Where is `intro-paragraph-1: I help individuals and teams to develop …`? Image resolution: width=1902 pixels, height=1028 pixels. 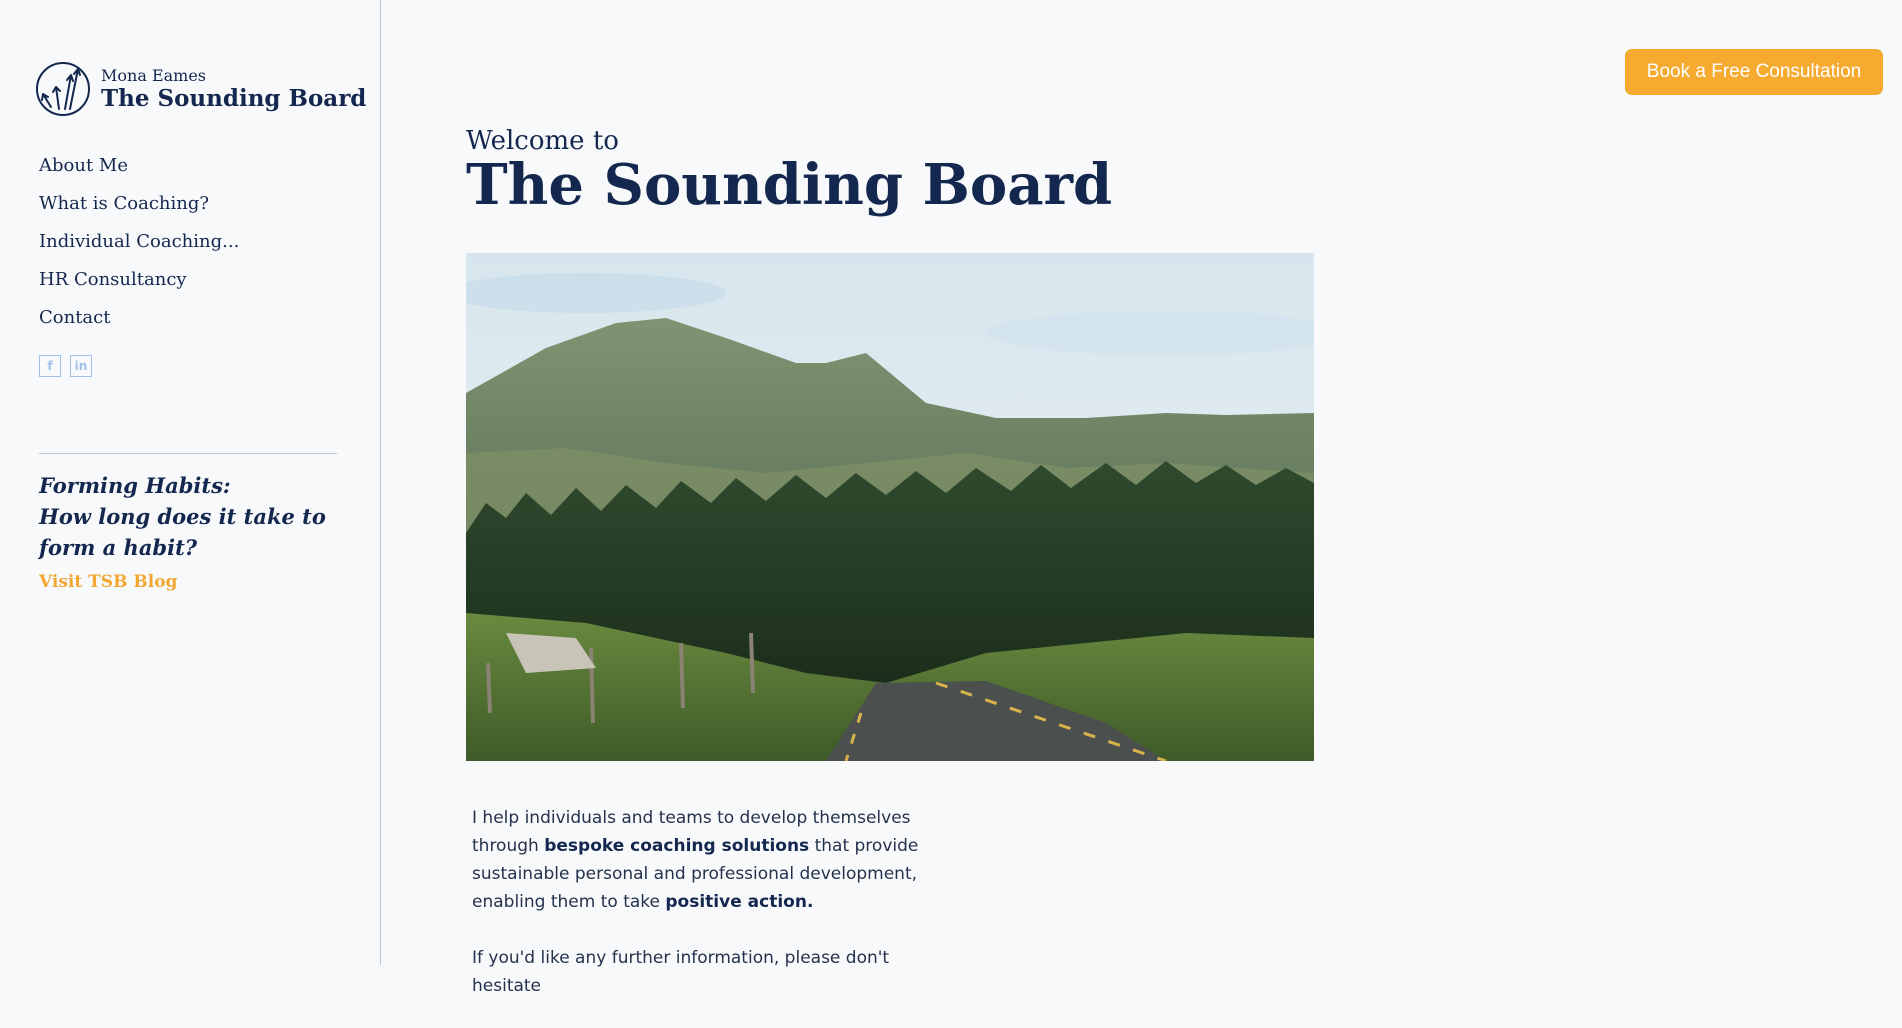
intro-paragraph-1: I help individuals and teams to develop … is located at coordinates (707, 860).